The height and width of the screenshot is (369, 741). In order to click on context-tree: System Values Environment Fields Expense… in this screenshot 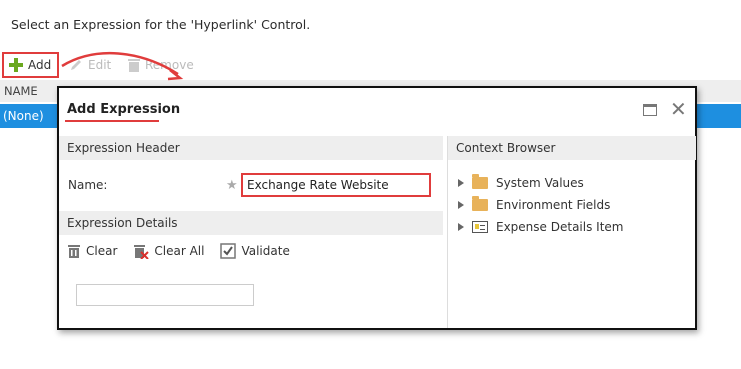, I will do `click(540, 205)`.